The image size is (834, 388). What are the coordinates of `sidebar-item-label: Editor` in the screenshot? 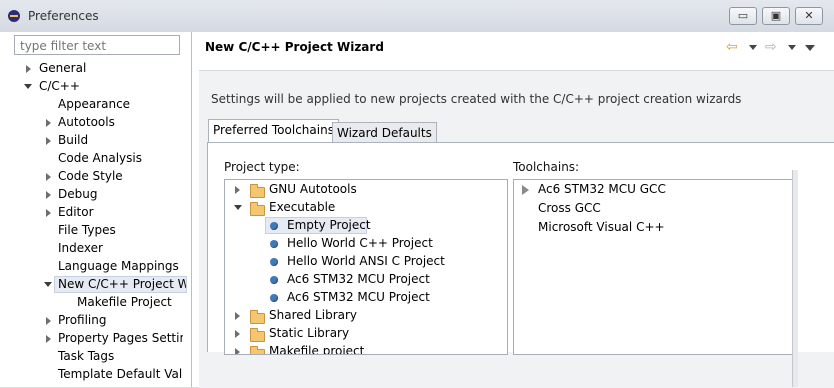 It's located at (76, 212).